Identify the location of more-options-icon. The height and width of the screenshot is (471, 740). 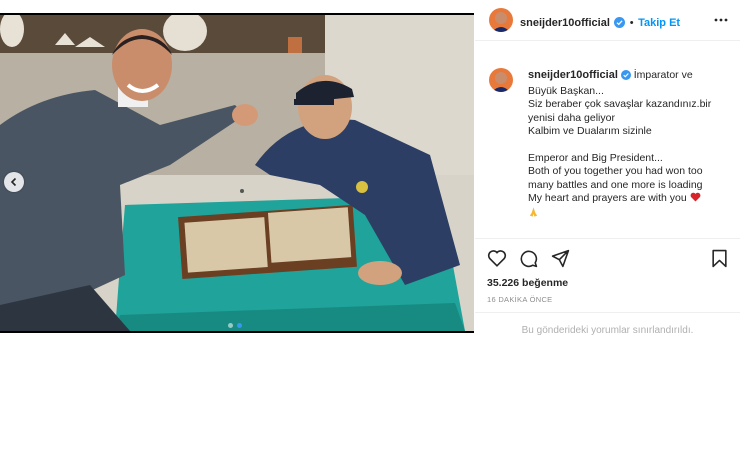
(721, 20).